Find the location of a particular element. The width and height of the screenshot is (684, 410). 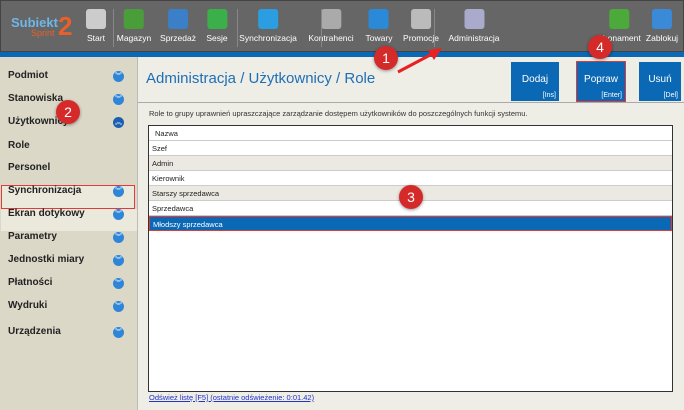

button-label: Popraw is located at coordinates (601, 79).